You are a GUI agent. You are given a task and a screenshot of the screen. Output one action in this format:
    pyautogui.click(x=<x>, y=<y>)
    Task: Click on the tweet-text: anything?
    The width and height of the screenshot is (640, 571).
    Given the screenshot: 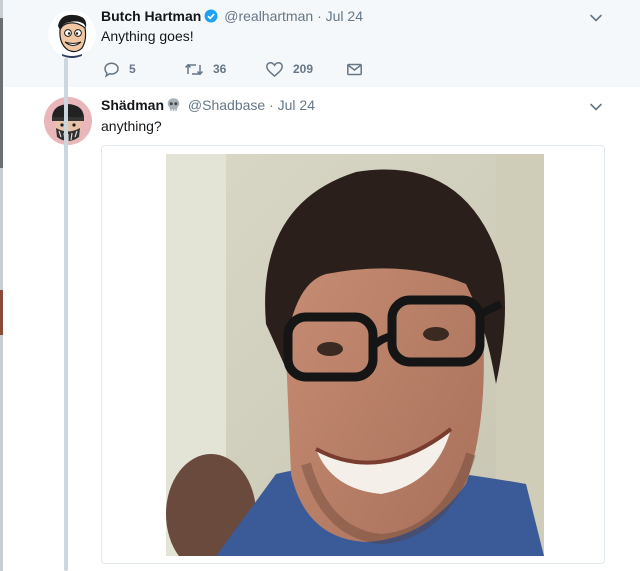 What is the action you would take?
    pyautogui.click(x=131, y=126)
    